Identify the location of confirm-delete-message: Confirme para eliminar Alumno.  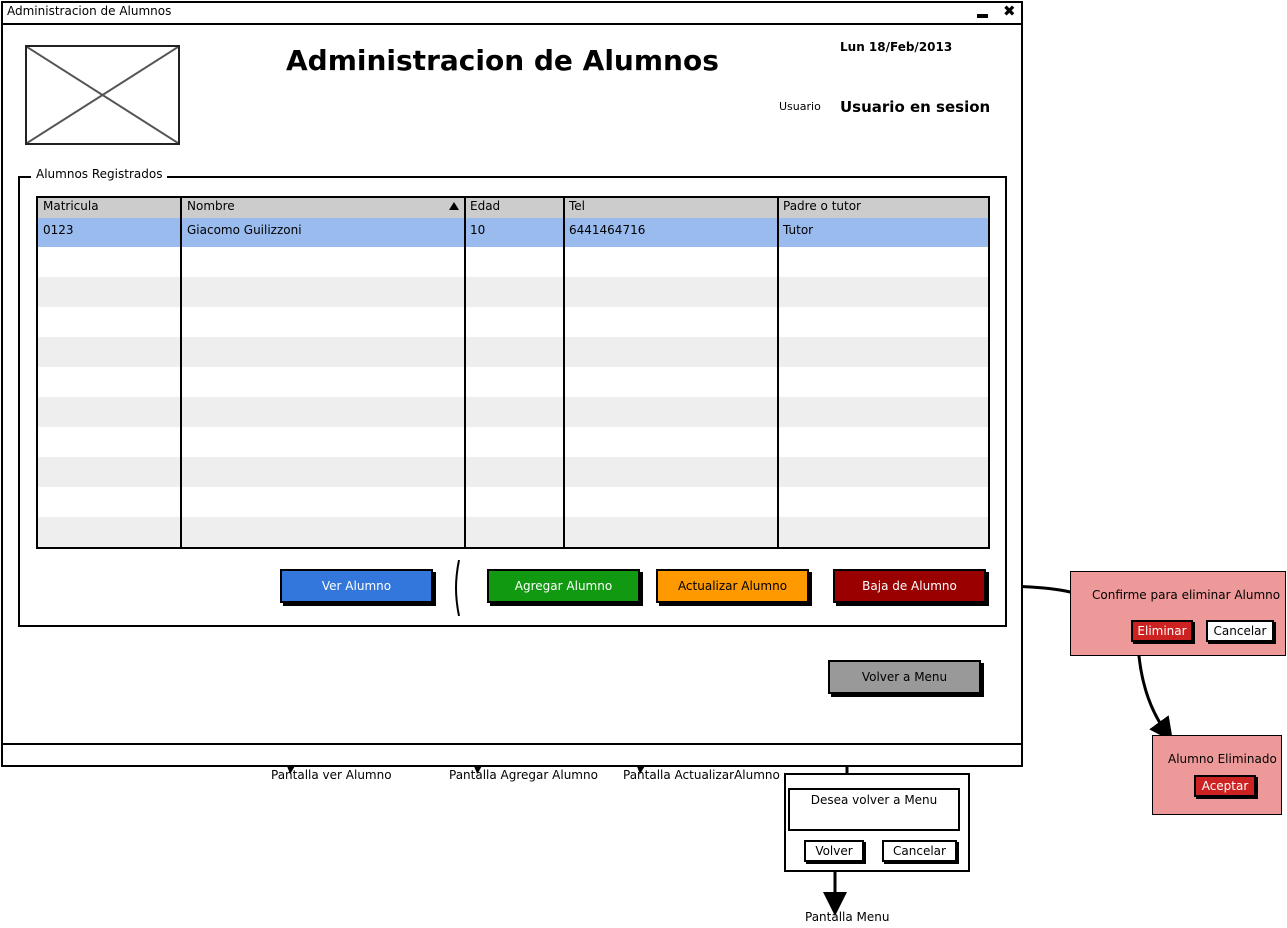
(1186, 595).